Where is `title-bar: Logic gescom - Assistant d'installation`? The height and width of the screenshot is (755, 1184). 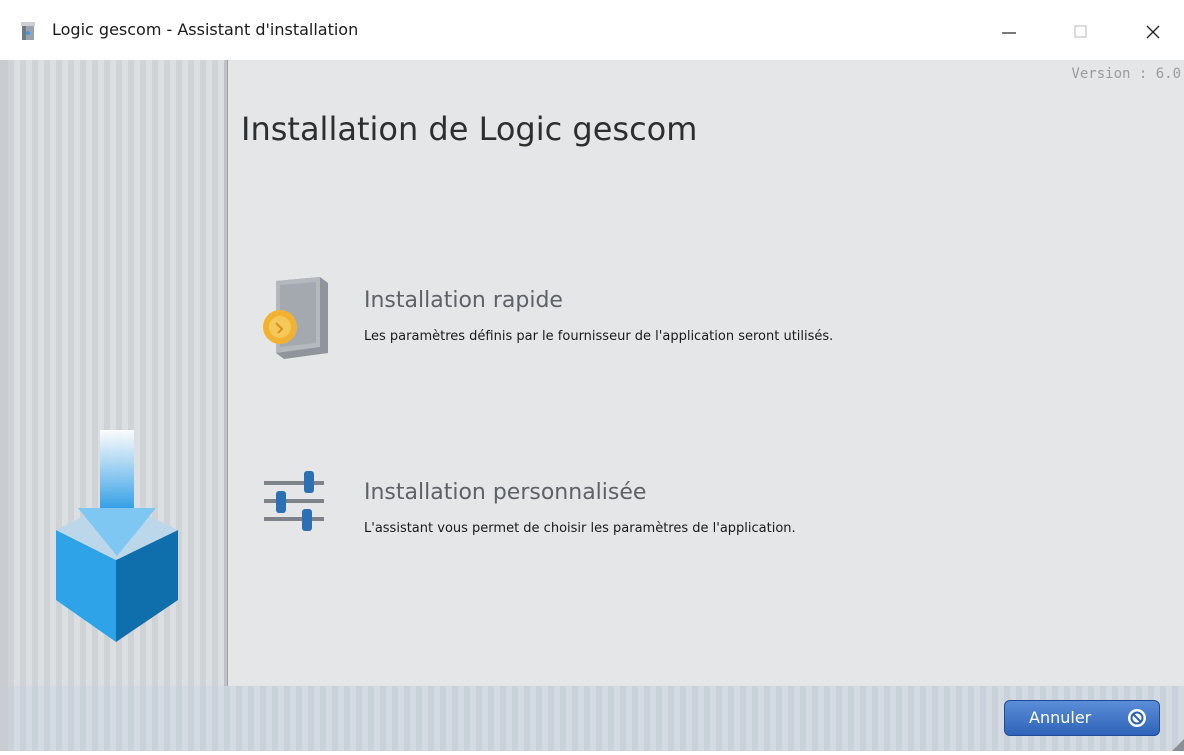 title-bar: Logic gescom - Assistant d'installation is located at coordinates (592, 30).